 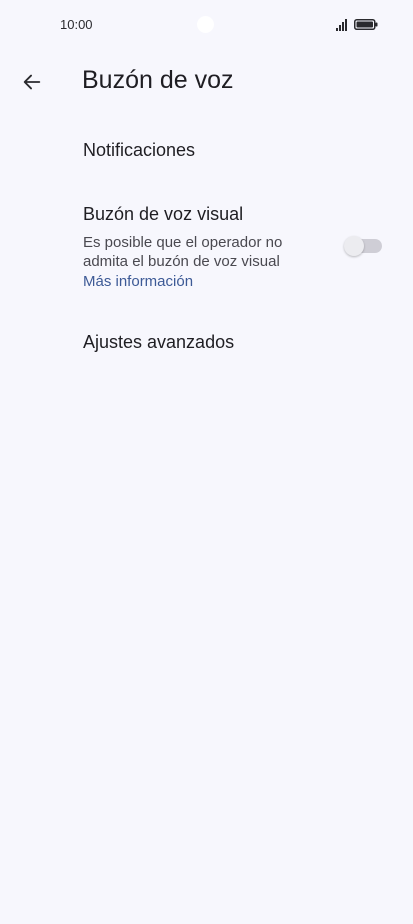 I want to click on arrow-back-icon, so click(x=32, y=82).